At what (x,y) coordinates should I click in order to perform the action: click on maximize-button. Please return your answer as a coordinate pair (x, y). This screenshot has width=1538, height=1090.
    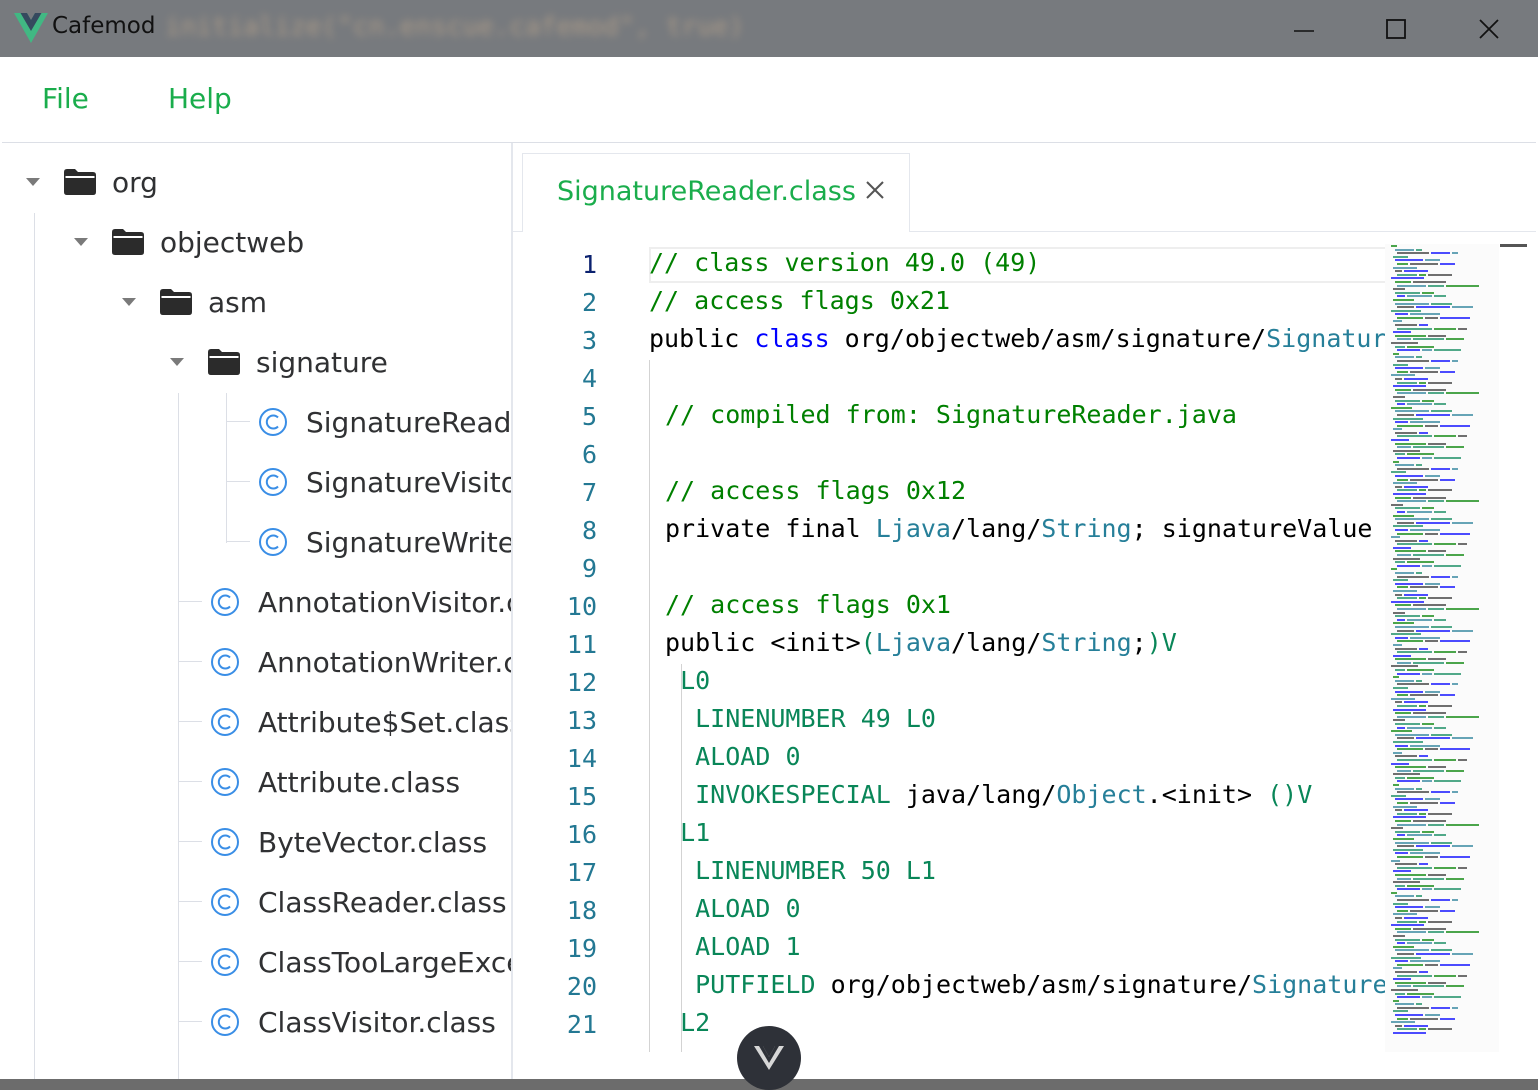
    Looking at the image, I should click on (1396, 28).